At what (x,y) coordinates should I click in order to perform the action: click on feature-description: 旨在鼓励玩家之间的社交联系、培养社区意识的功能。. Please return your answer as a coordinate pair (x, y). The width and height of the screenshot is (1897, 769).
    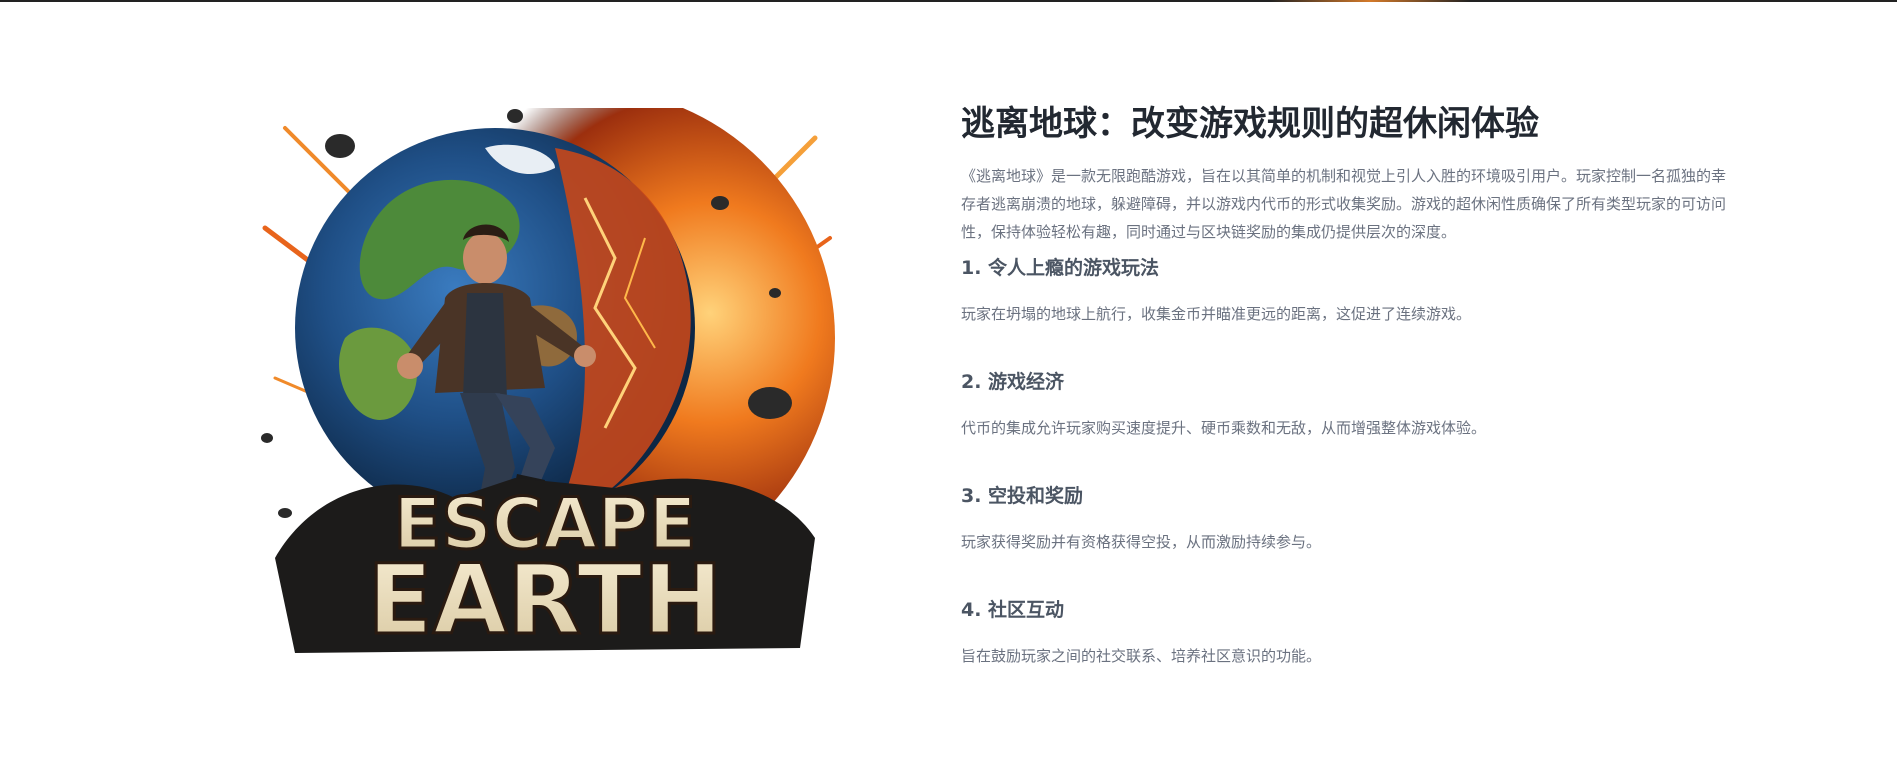
    Looking at the image, I should click on (1141, 656).